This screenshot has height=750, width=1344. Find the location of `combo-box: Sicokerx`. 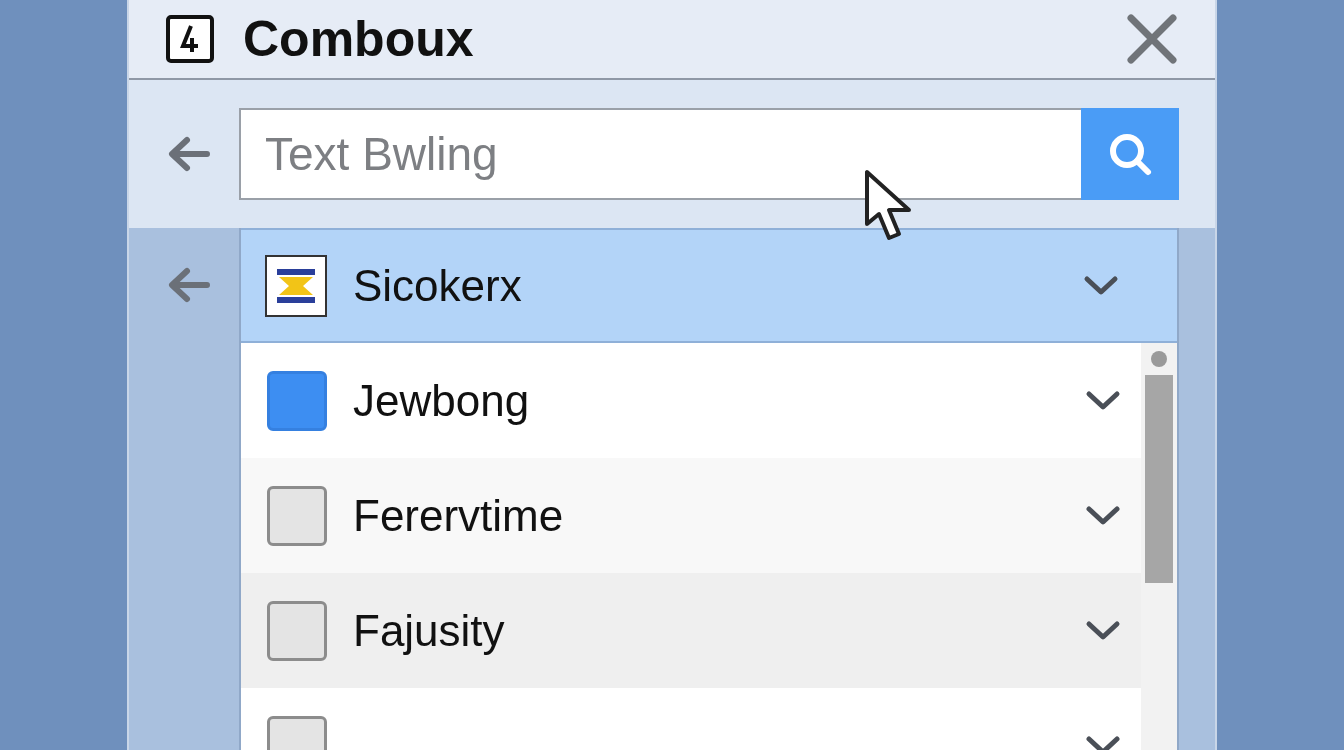

combo-box: Sicokerx is located at coordinates (709, 285).